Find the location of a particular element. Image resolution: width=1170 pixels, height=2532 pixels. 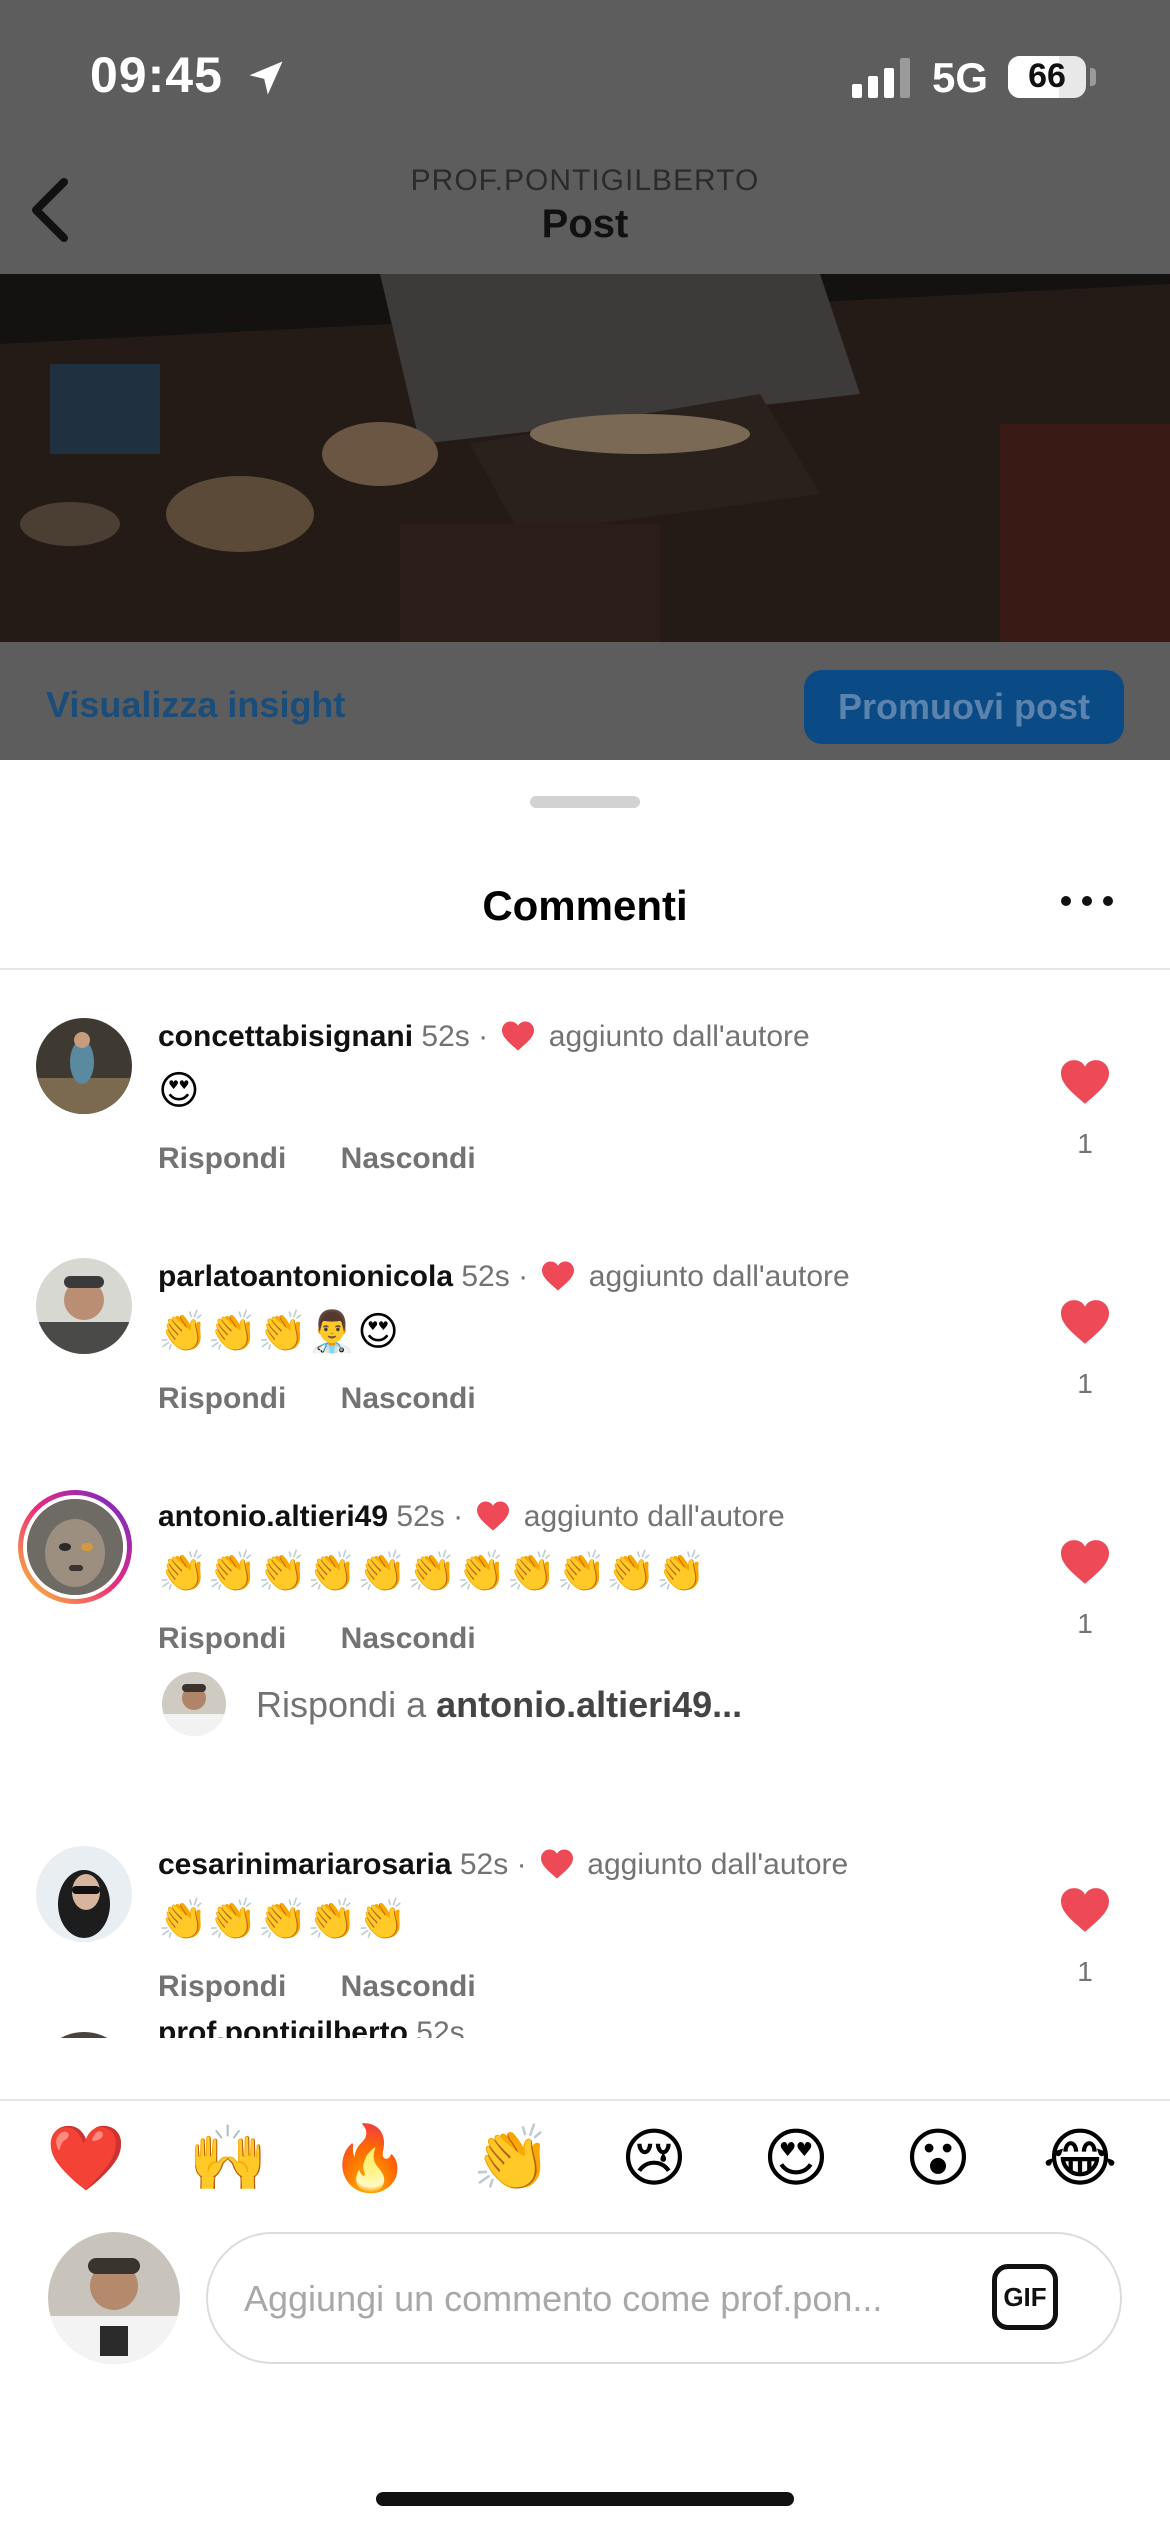

emoji-heart-eyes: 😍 is located at coordinates (796, 2159).